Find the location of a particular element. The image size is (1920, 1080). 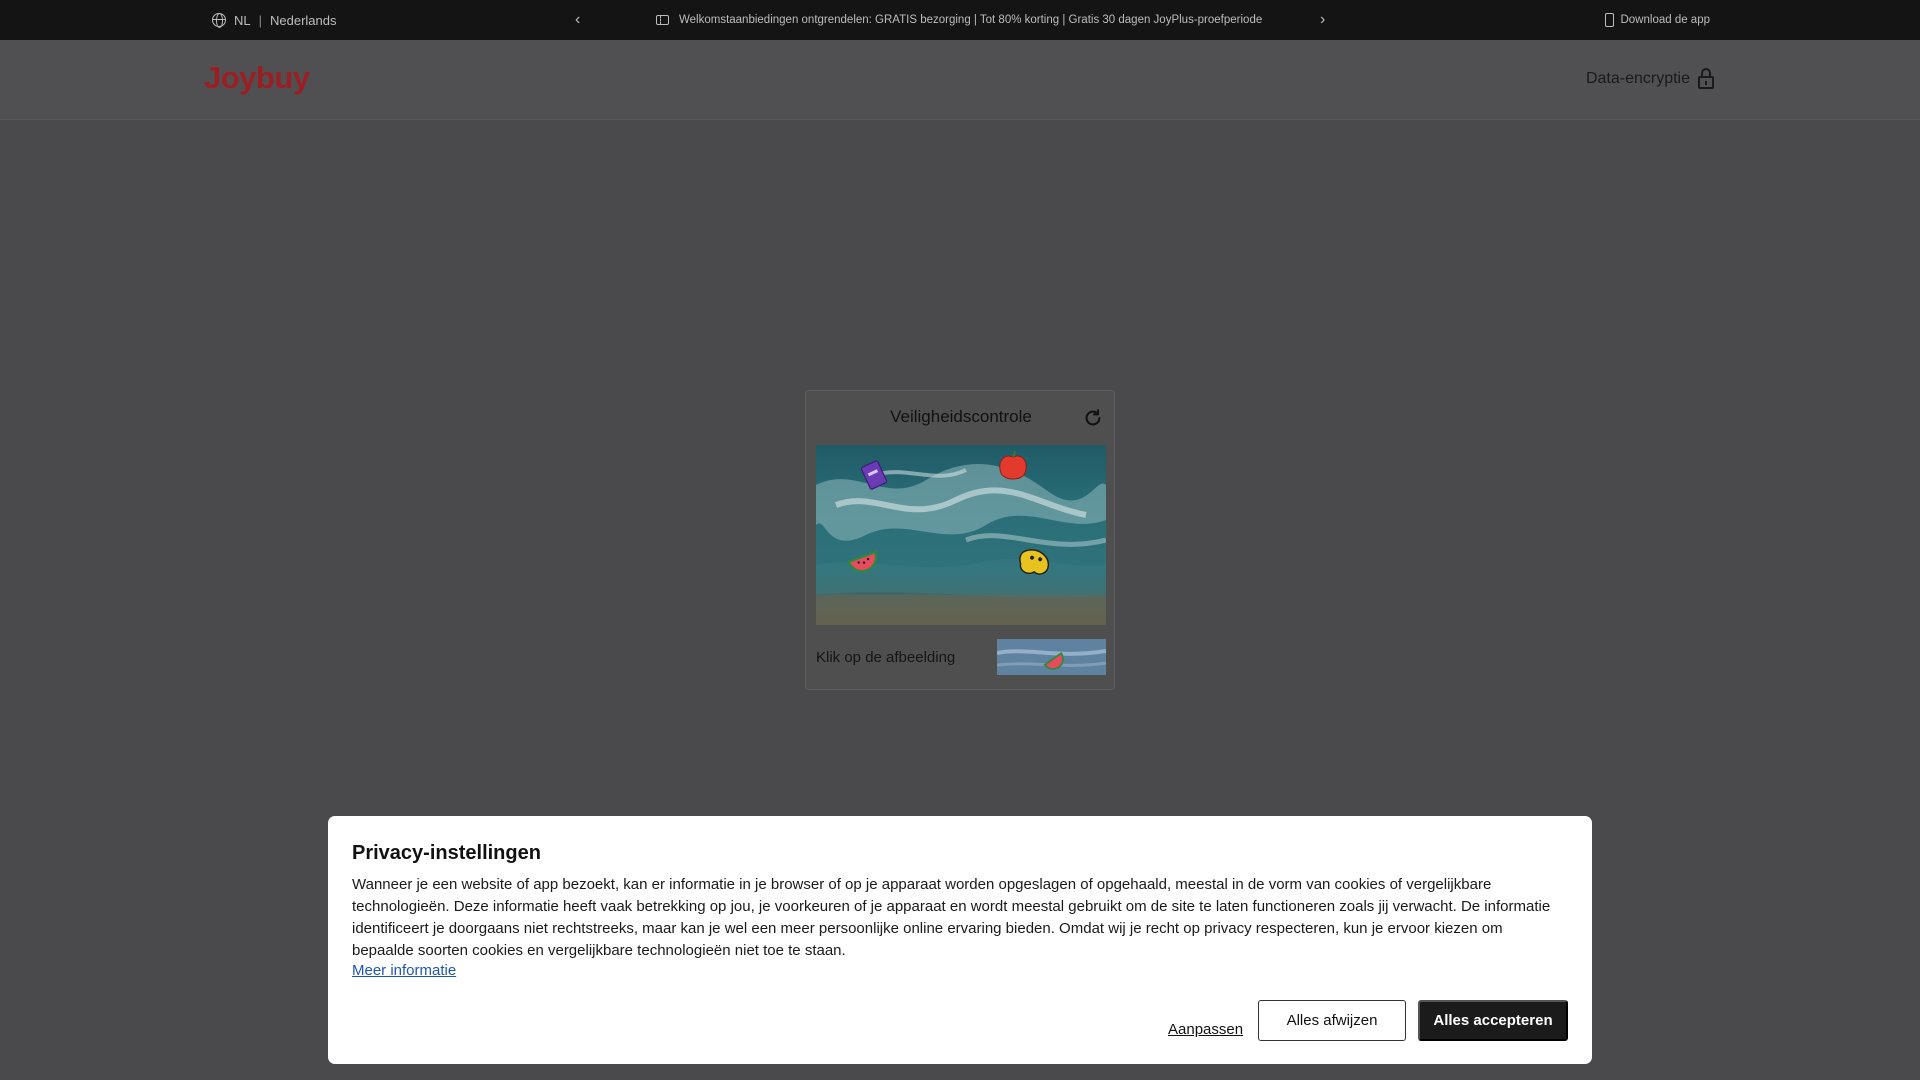

promo-prev-button: ‹ is located at coordinates (577, 20).